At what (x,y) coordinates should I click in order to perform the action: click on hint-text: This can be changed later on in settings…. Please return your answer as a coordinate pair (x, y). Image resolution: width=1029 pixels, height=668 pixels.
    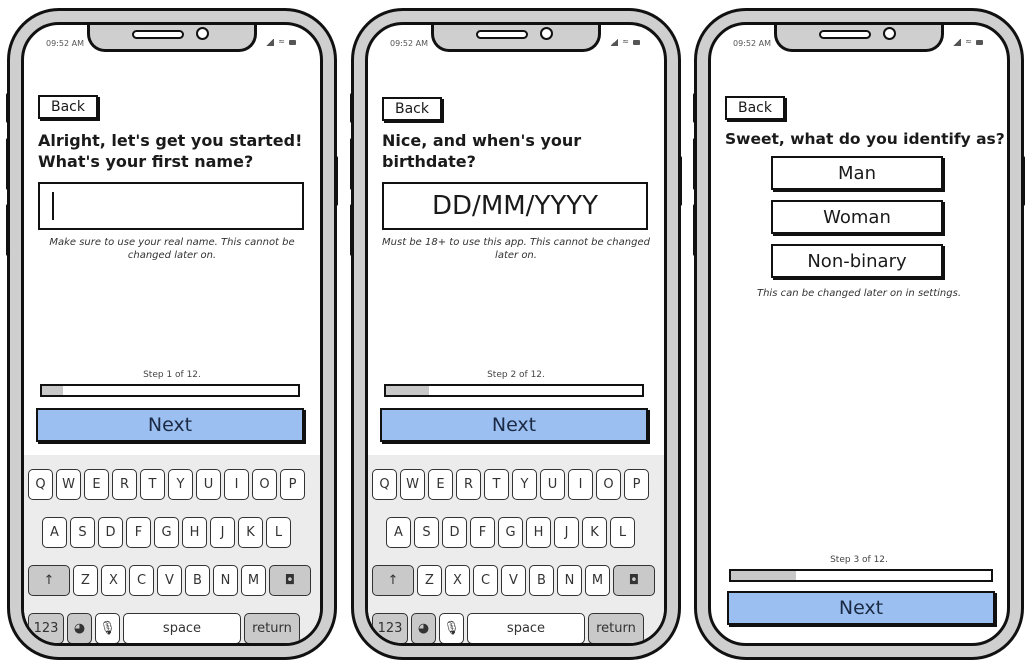
    Looking at the image, I should click on (859, 293).